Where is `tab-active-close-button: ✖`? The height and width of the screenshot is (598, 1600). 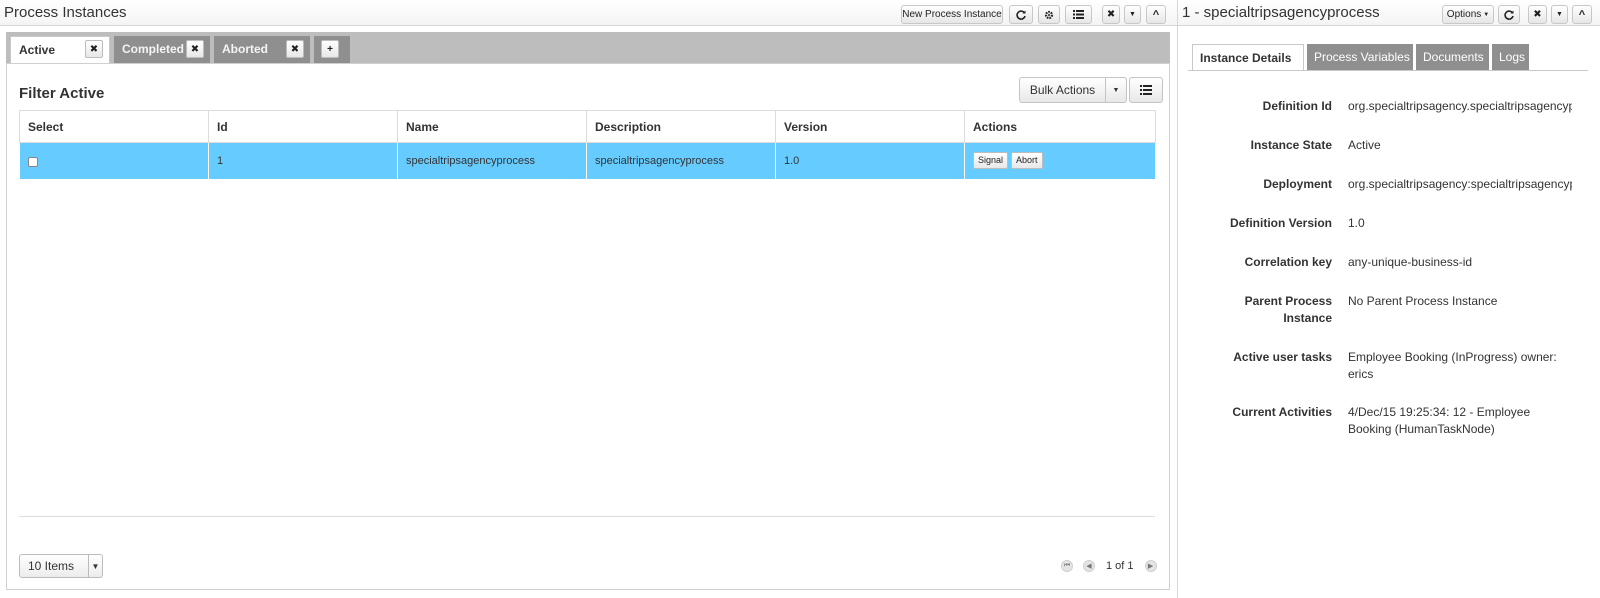 tab-active-close-button: ✖ is located at coordinates (94, 49).